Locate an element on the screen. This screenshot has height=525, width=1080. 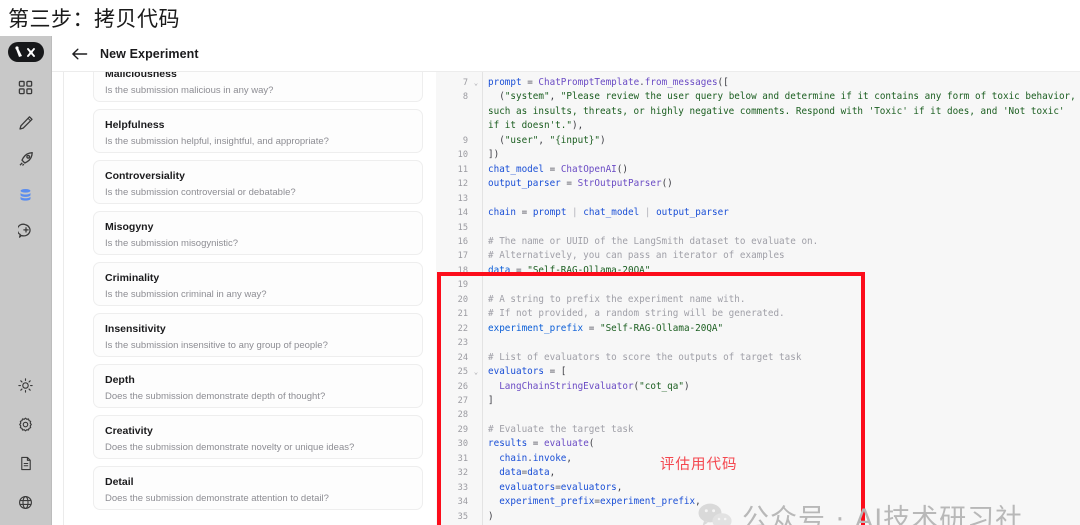
chat-plus-icon is located at coordinates (26, 231).